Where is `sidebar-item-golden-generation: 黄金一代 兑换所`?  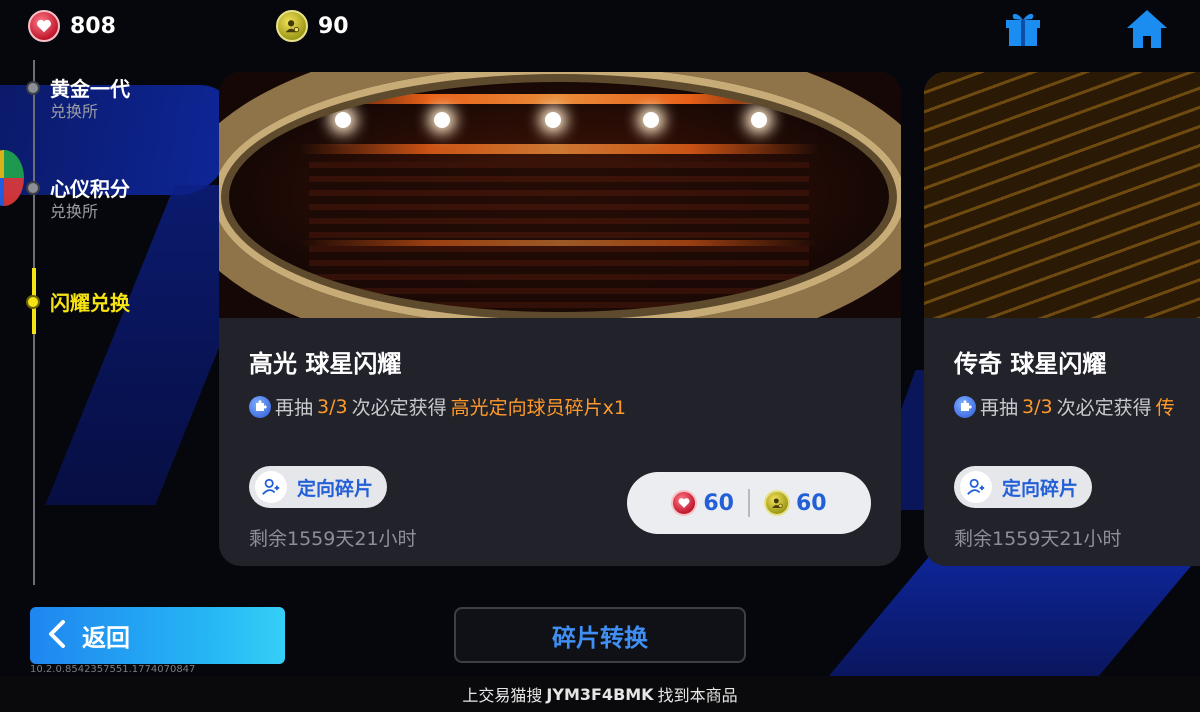
sidebar-item-golden-generation: 黄金一代 兑换所 is located at coordinates (78, 99).